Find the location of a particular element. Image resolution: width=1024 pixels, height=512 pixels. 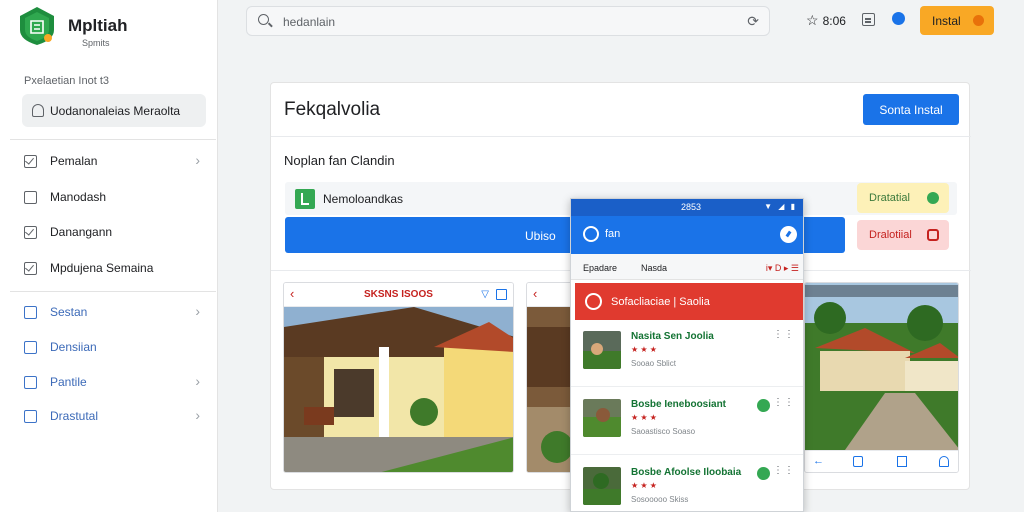

garden-courtyard-photo is located at coordinates (881, 366).